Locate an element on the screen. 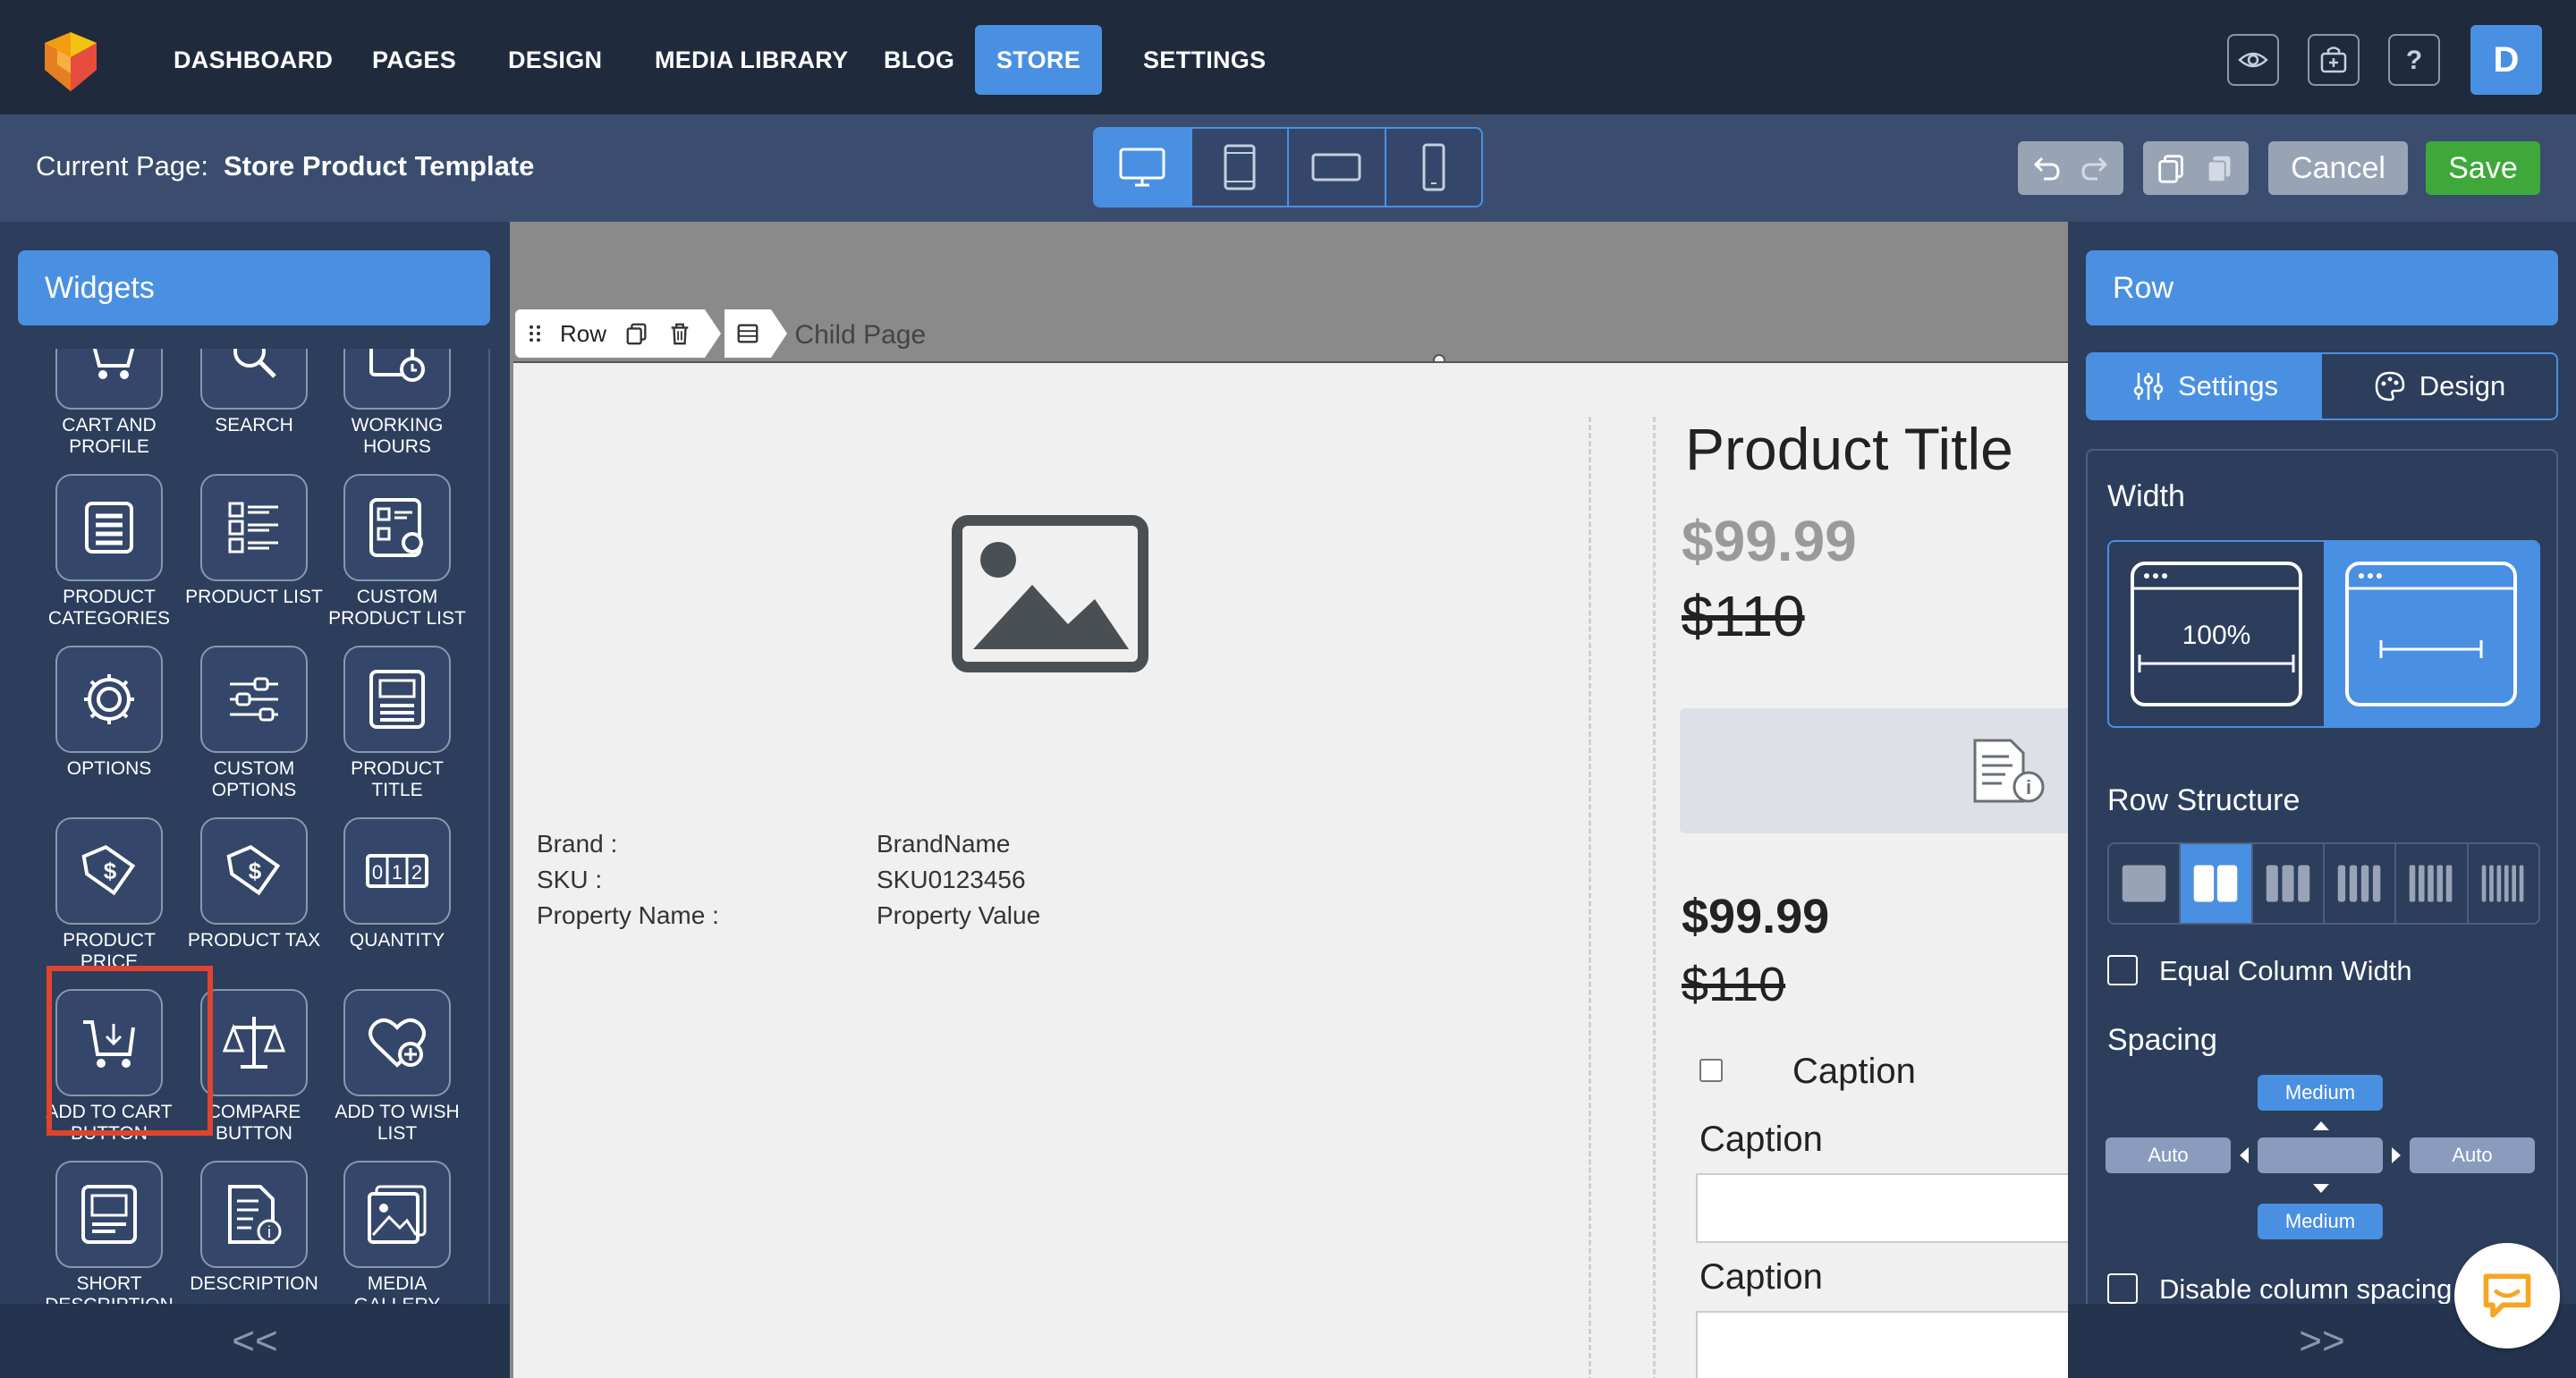 This screenshot has width=2576, height=1378. nav-settings: SETTINGS is located at coordinates (1204, 60).